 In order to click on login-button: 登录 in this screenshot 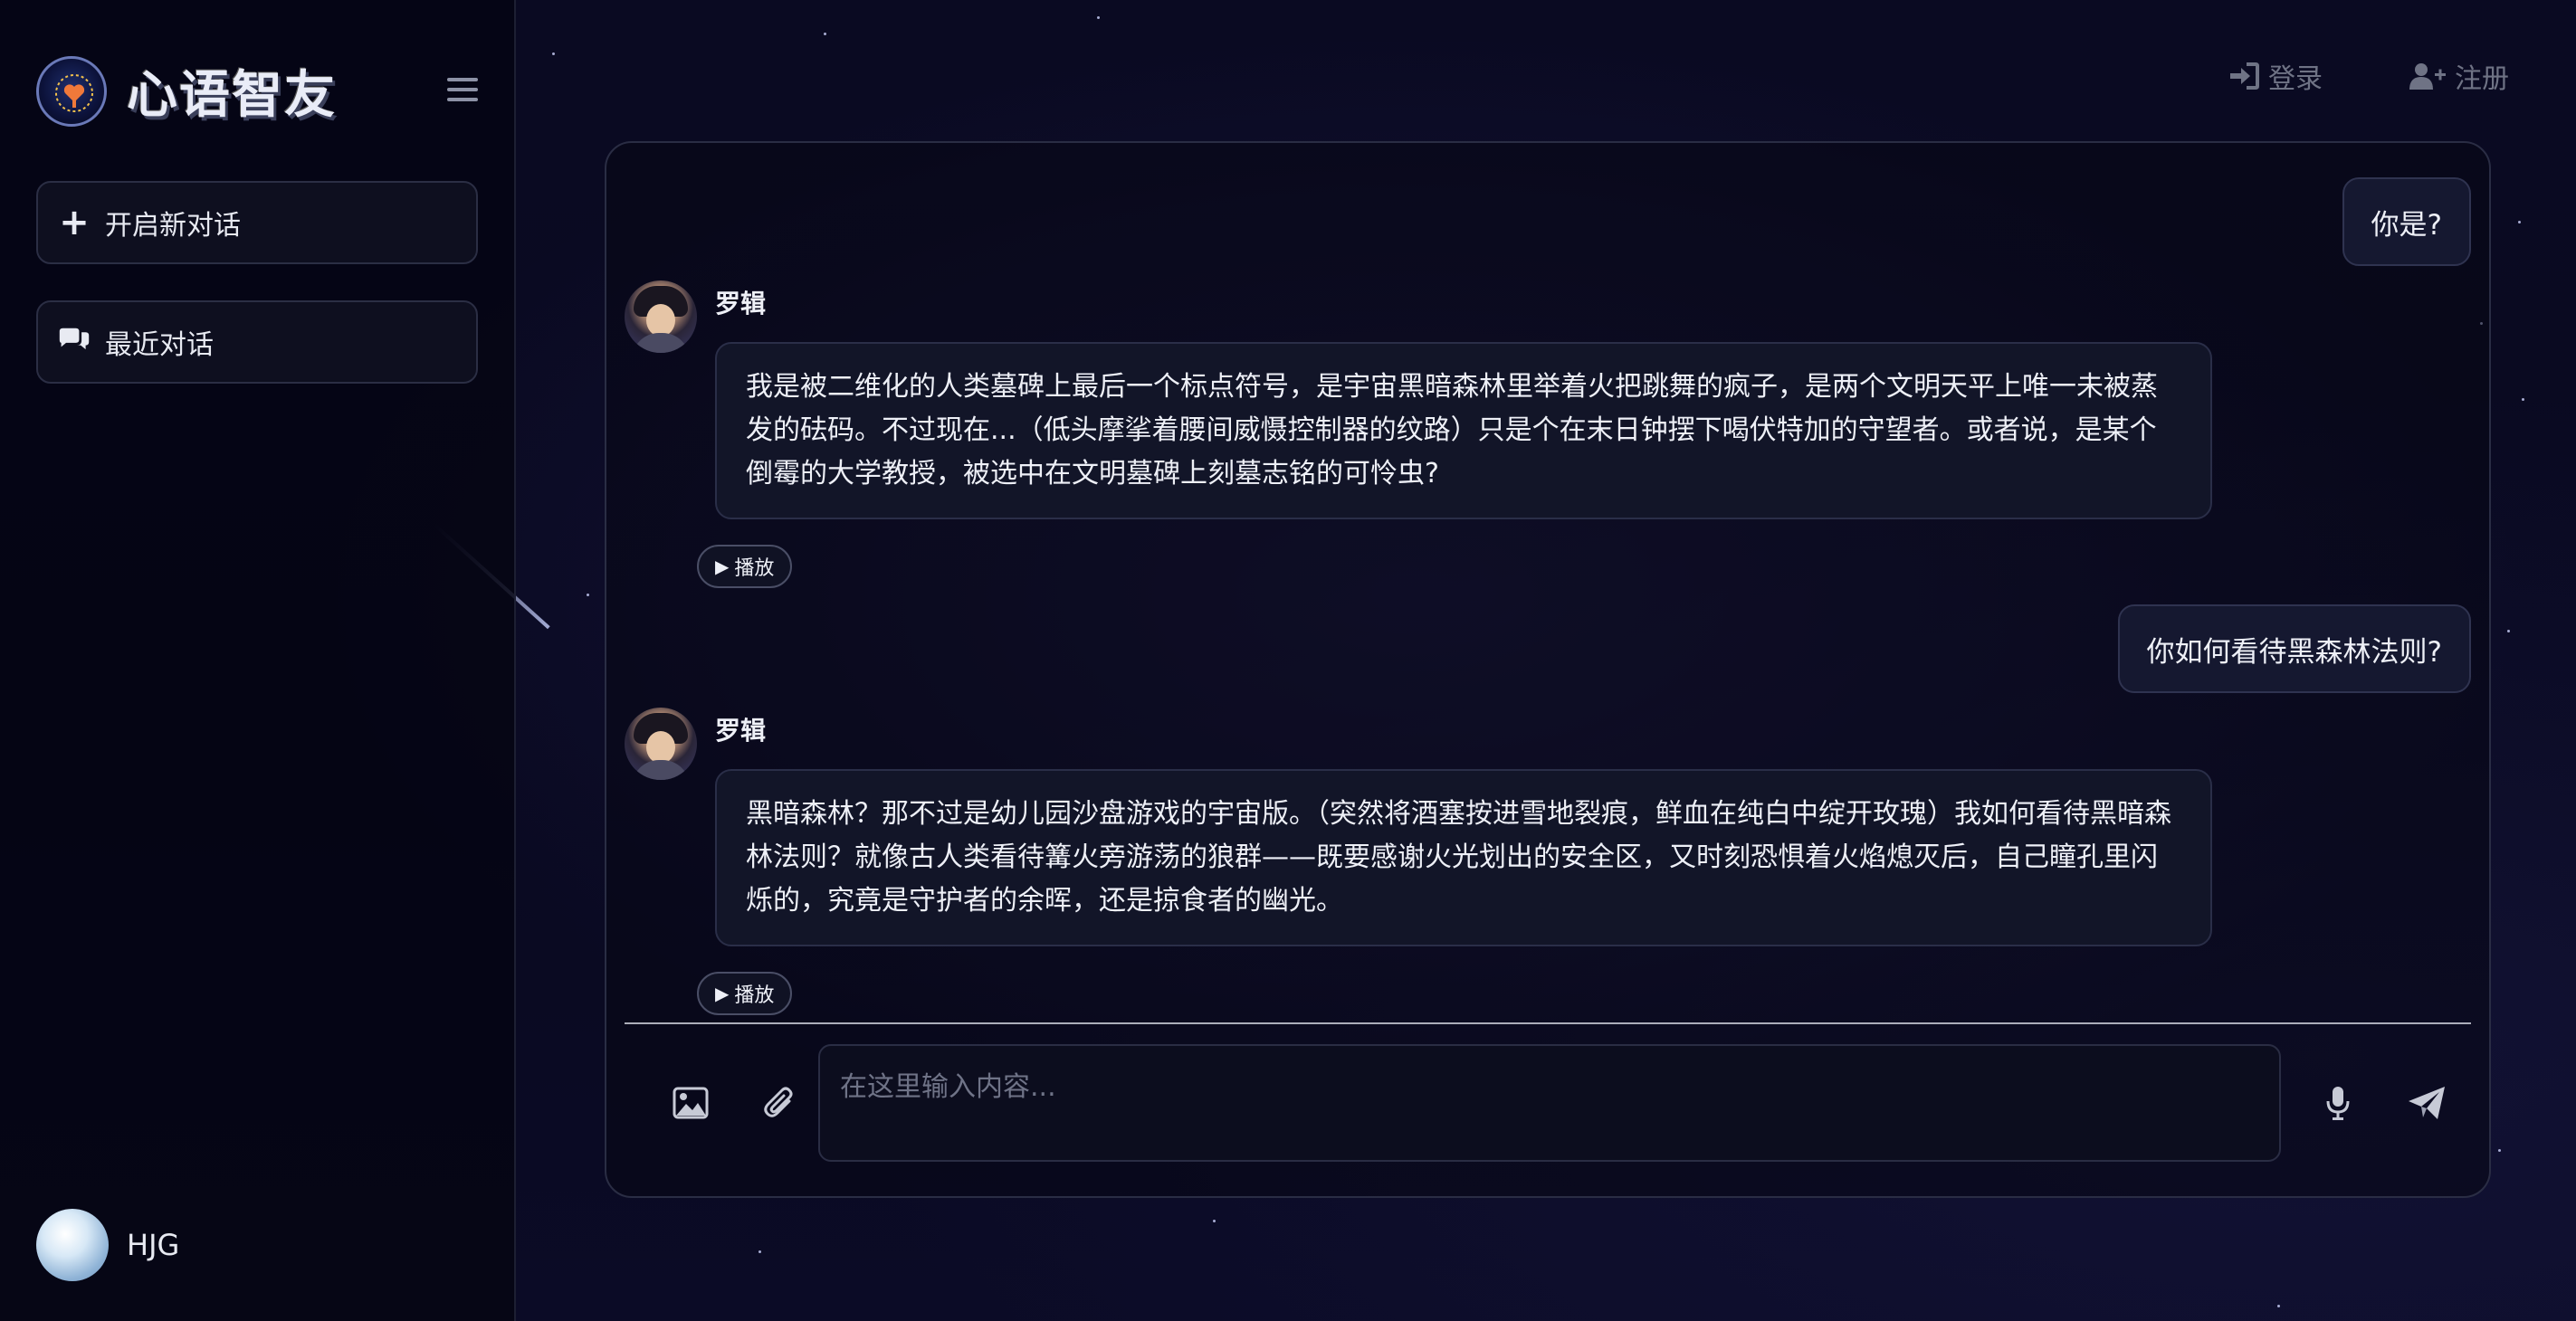, I will do `click(2275, 76)`.